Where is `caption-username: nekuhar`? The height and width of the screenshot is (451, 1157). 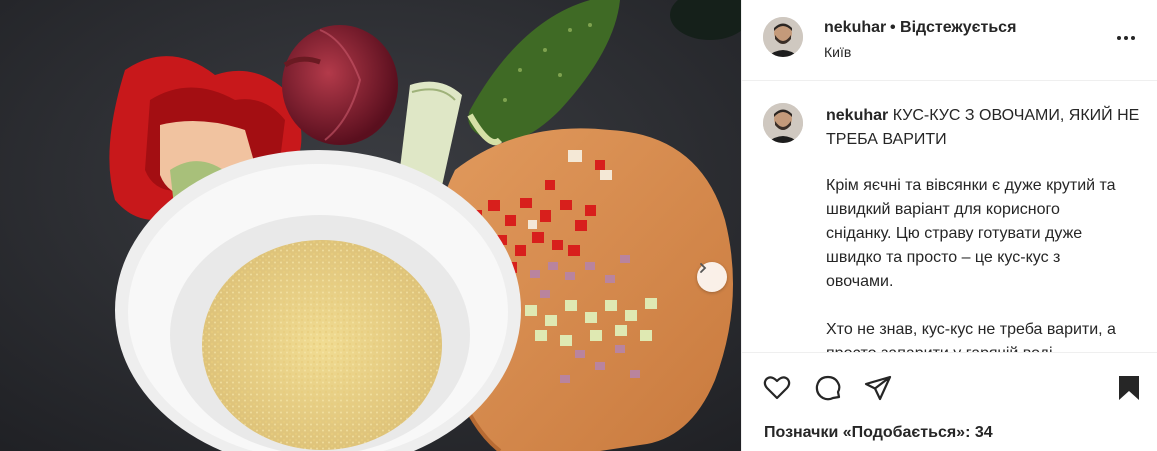 caption-username: nekuhar is located at coordinates (857, 115).